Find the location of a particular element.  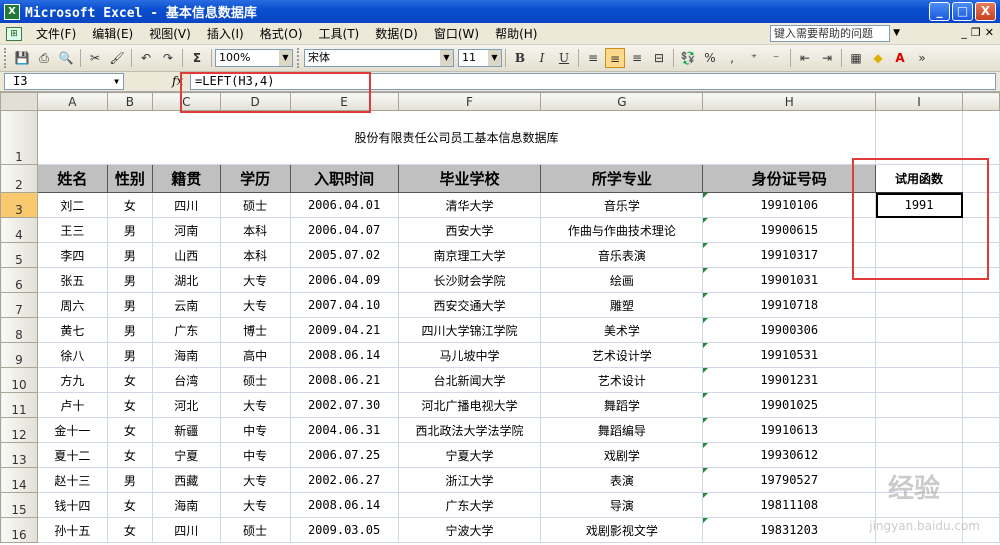

minimize-button: _ is located at coordinates (939, 11).